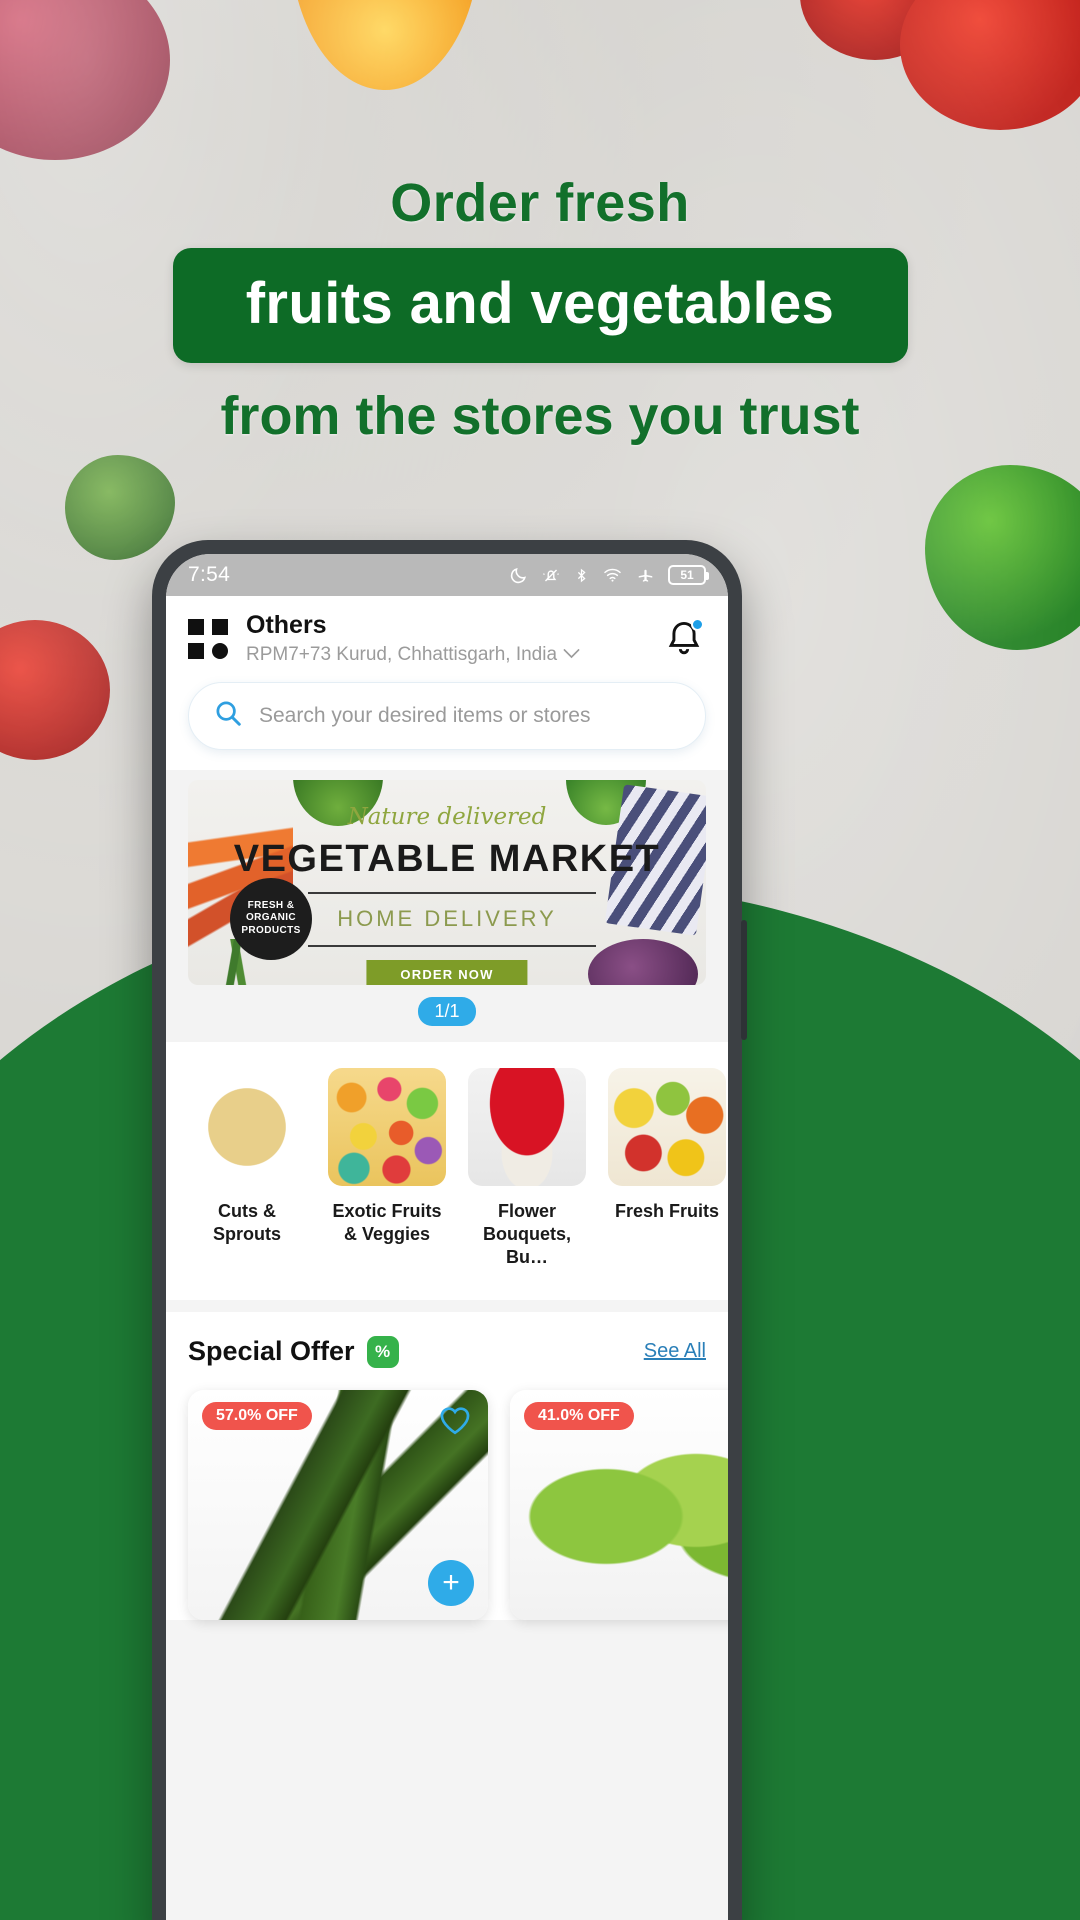 Image resolution: width=1080 pixels, height=1920 pixels. Describe the element at coordinates (447, 575) in the screenshot. I see `status-bar: 7:54 51` at that location.